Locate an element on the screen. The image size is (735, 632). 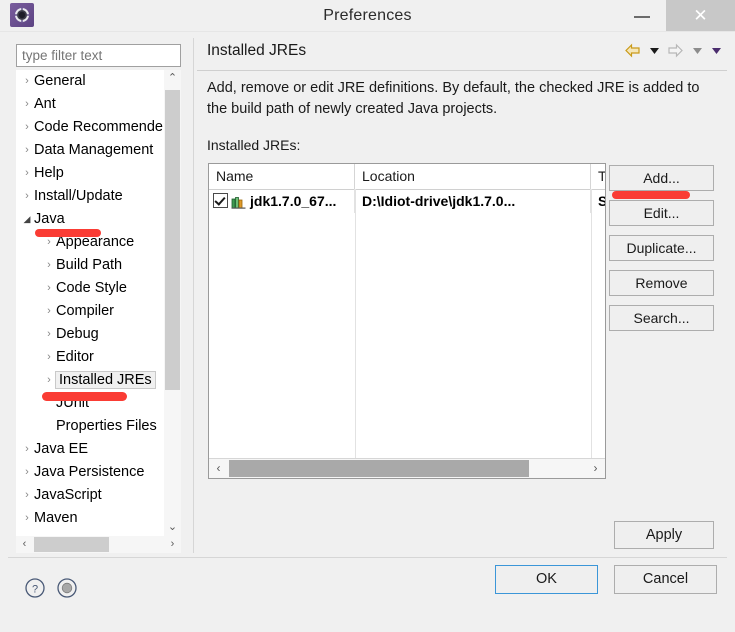
sidebar-item-java-persistence: › Java Persistence is located at coordinates (82, 472).